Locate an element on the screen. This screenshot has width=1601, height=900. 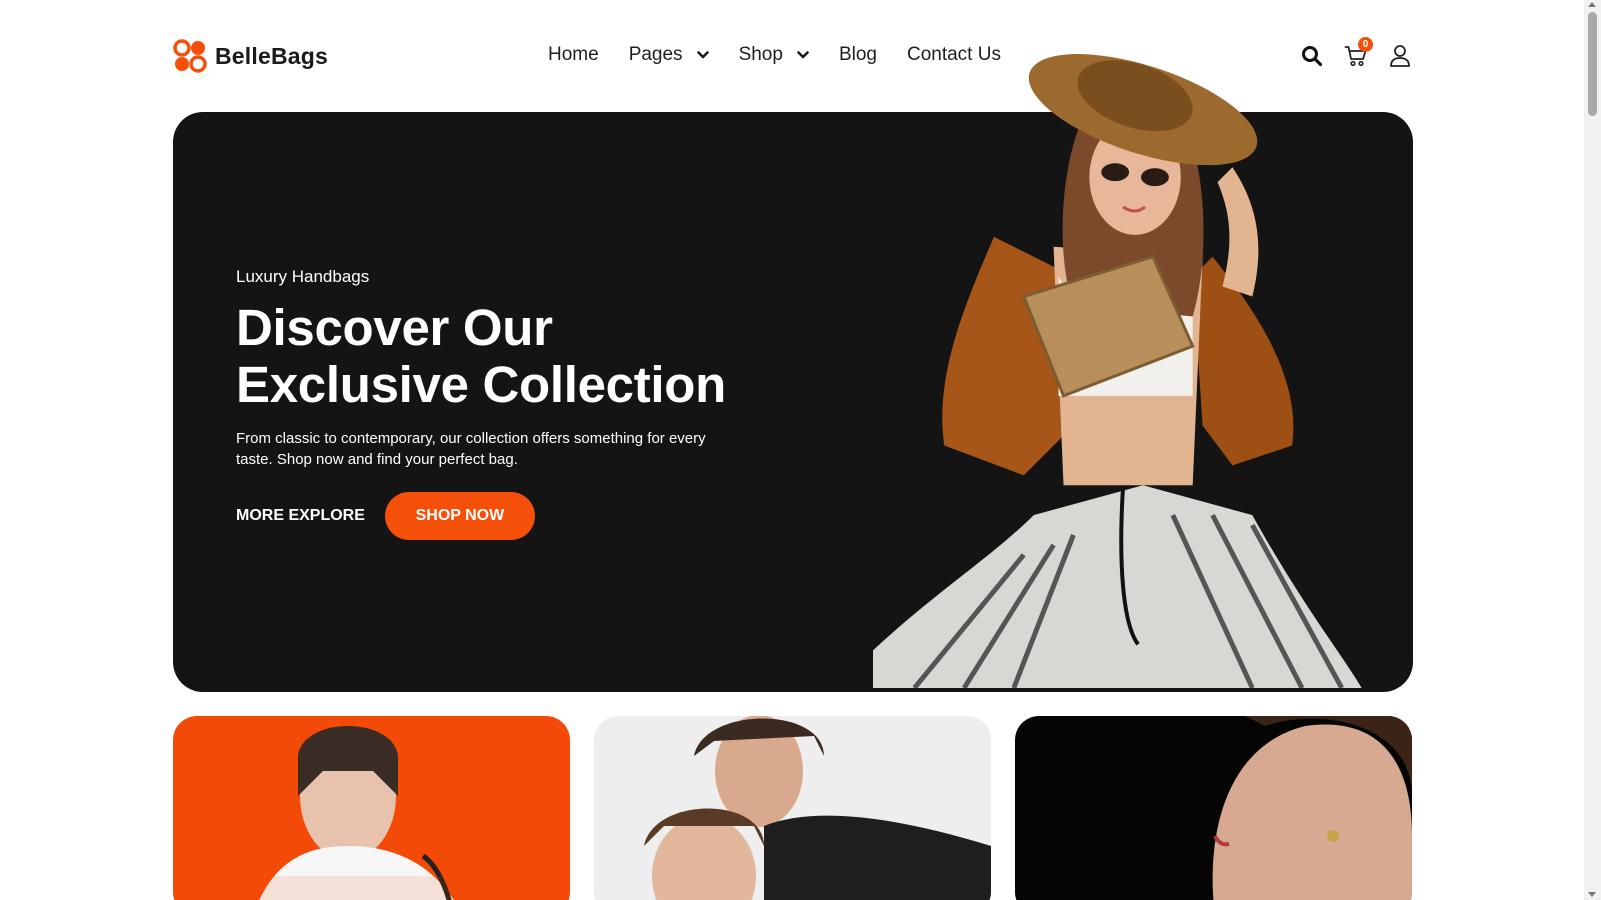
nav-home: Home is located at coordinates (573, 55).